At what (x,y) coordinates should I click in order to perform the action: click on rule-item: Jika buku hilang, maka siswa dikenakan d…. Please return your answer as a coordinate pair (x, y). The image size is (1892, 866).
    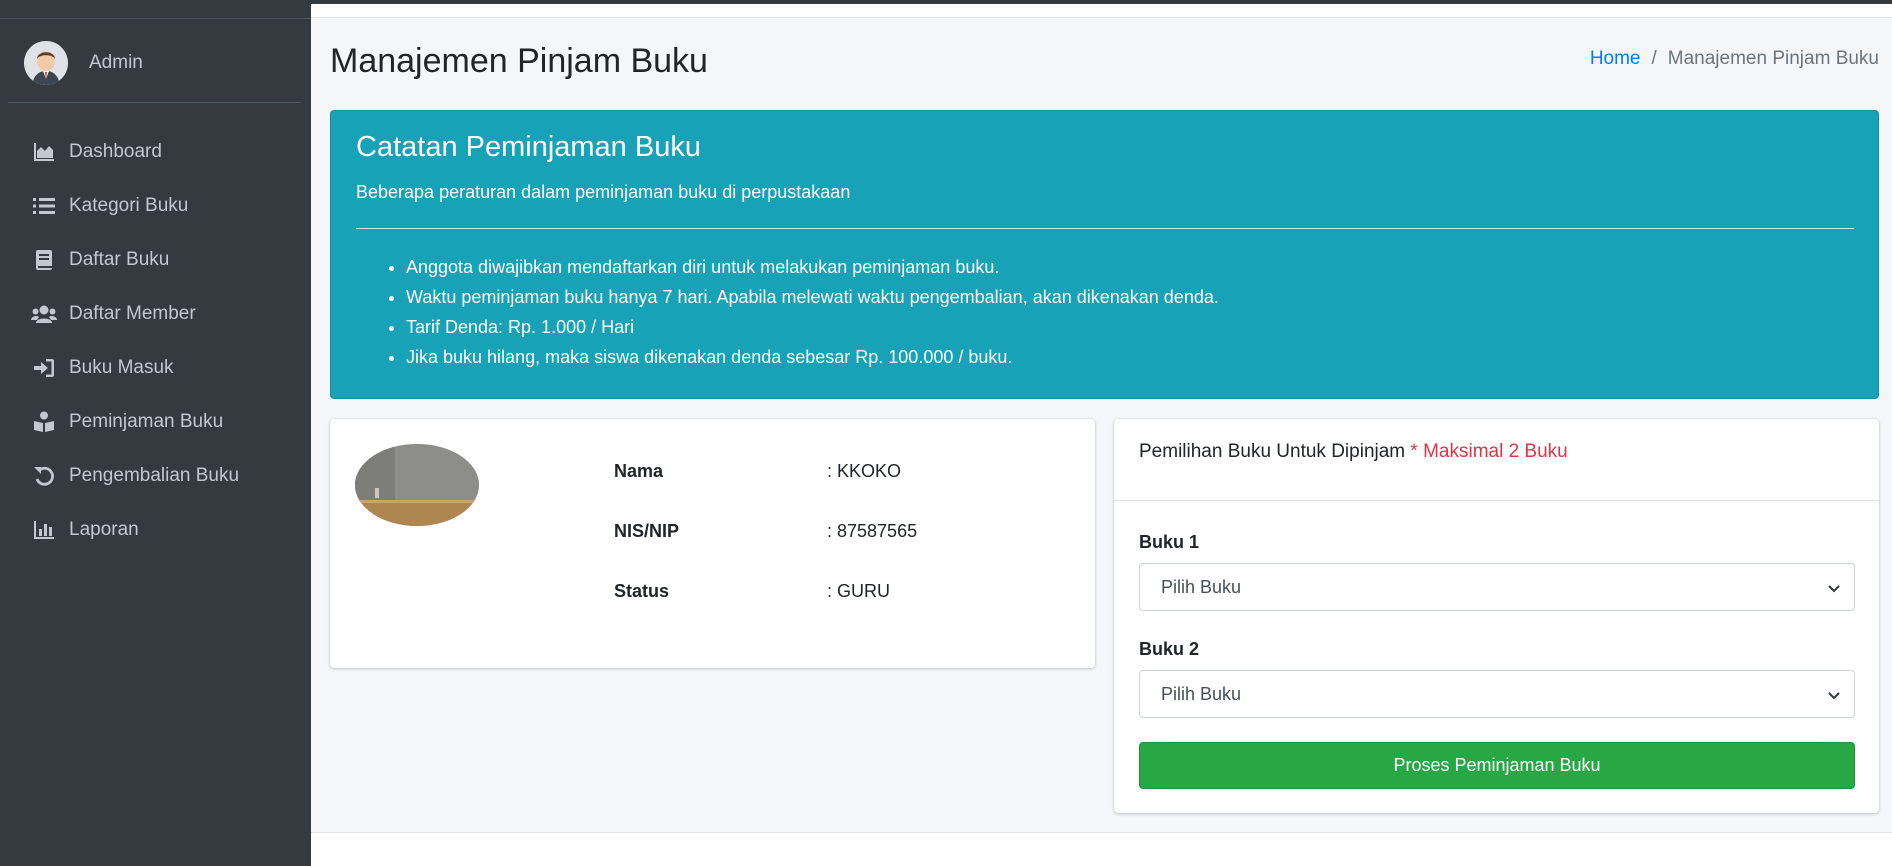
    Looking at the image, I should click on (812, 357).